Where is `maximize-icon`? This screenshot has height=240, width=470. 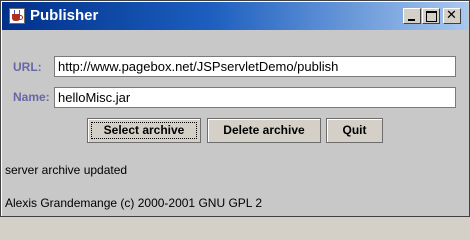 maximize-icon is located at coordinates (431, 16).